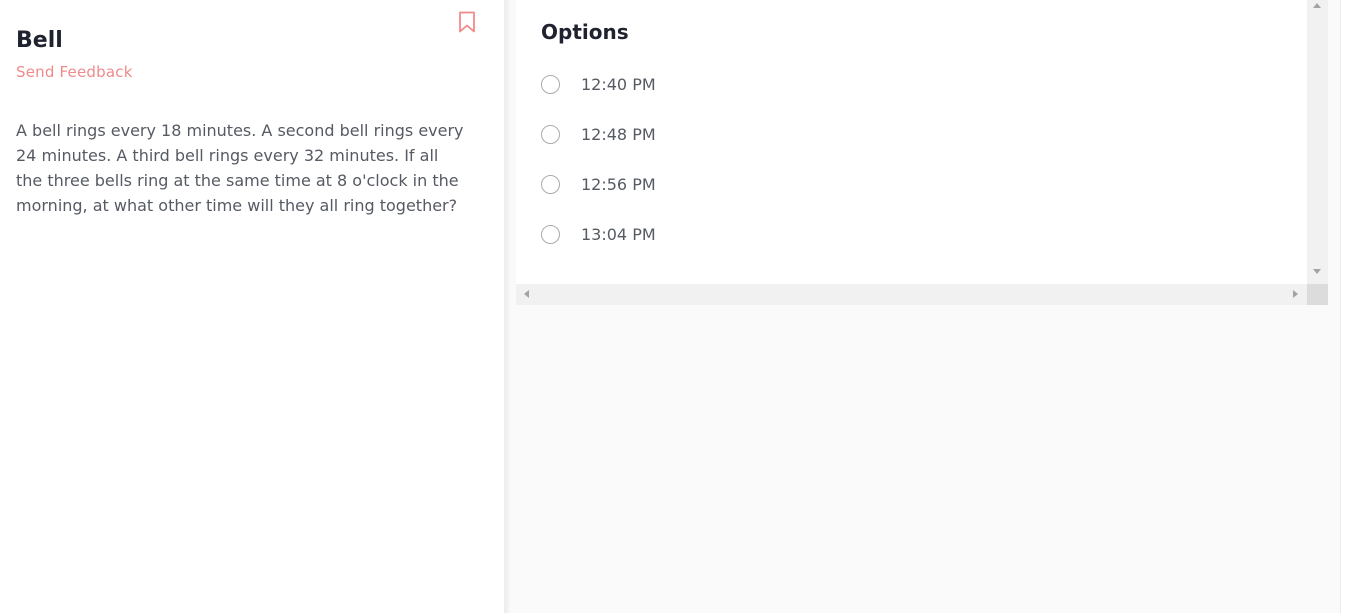 Image resolution: width=1351 pixels, height=613 pixels. Describe the element at coordinates (1317, 294) in the screenshot. I see `scrollbar-corner` at that location.